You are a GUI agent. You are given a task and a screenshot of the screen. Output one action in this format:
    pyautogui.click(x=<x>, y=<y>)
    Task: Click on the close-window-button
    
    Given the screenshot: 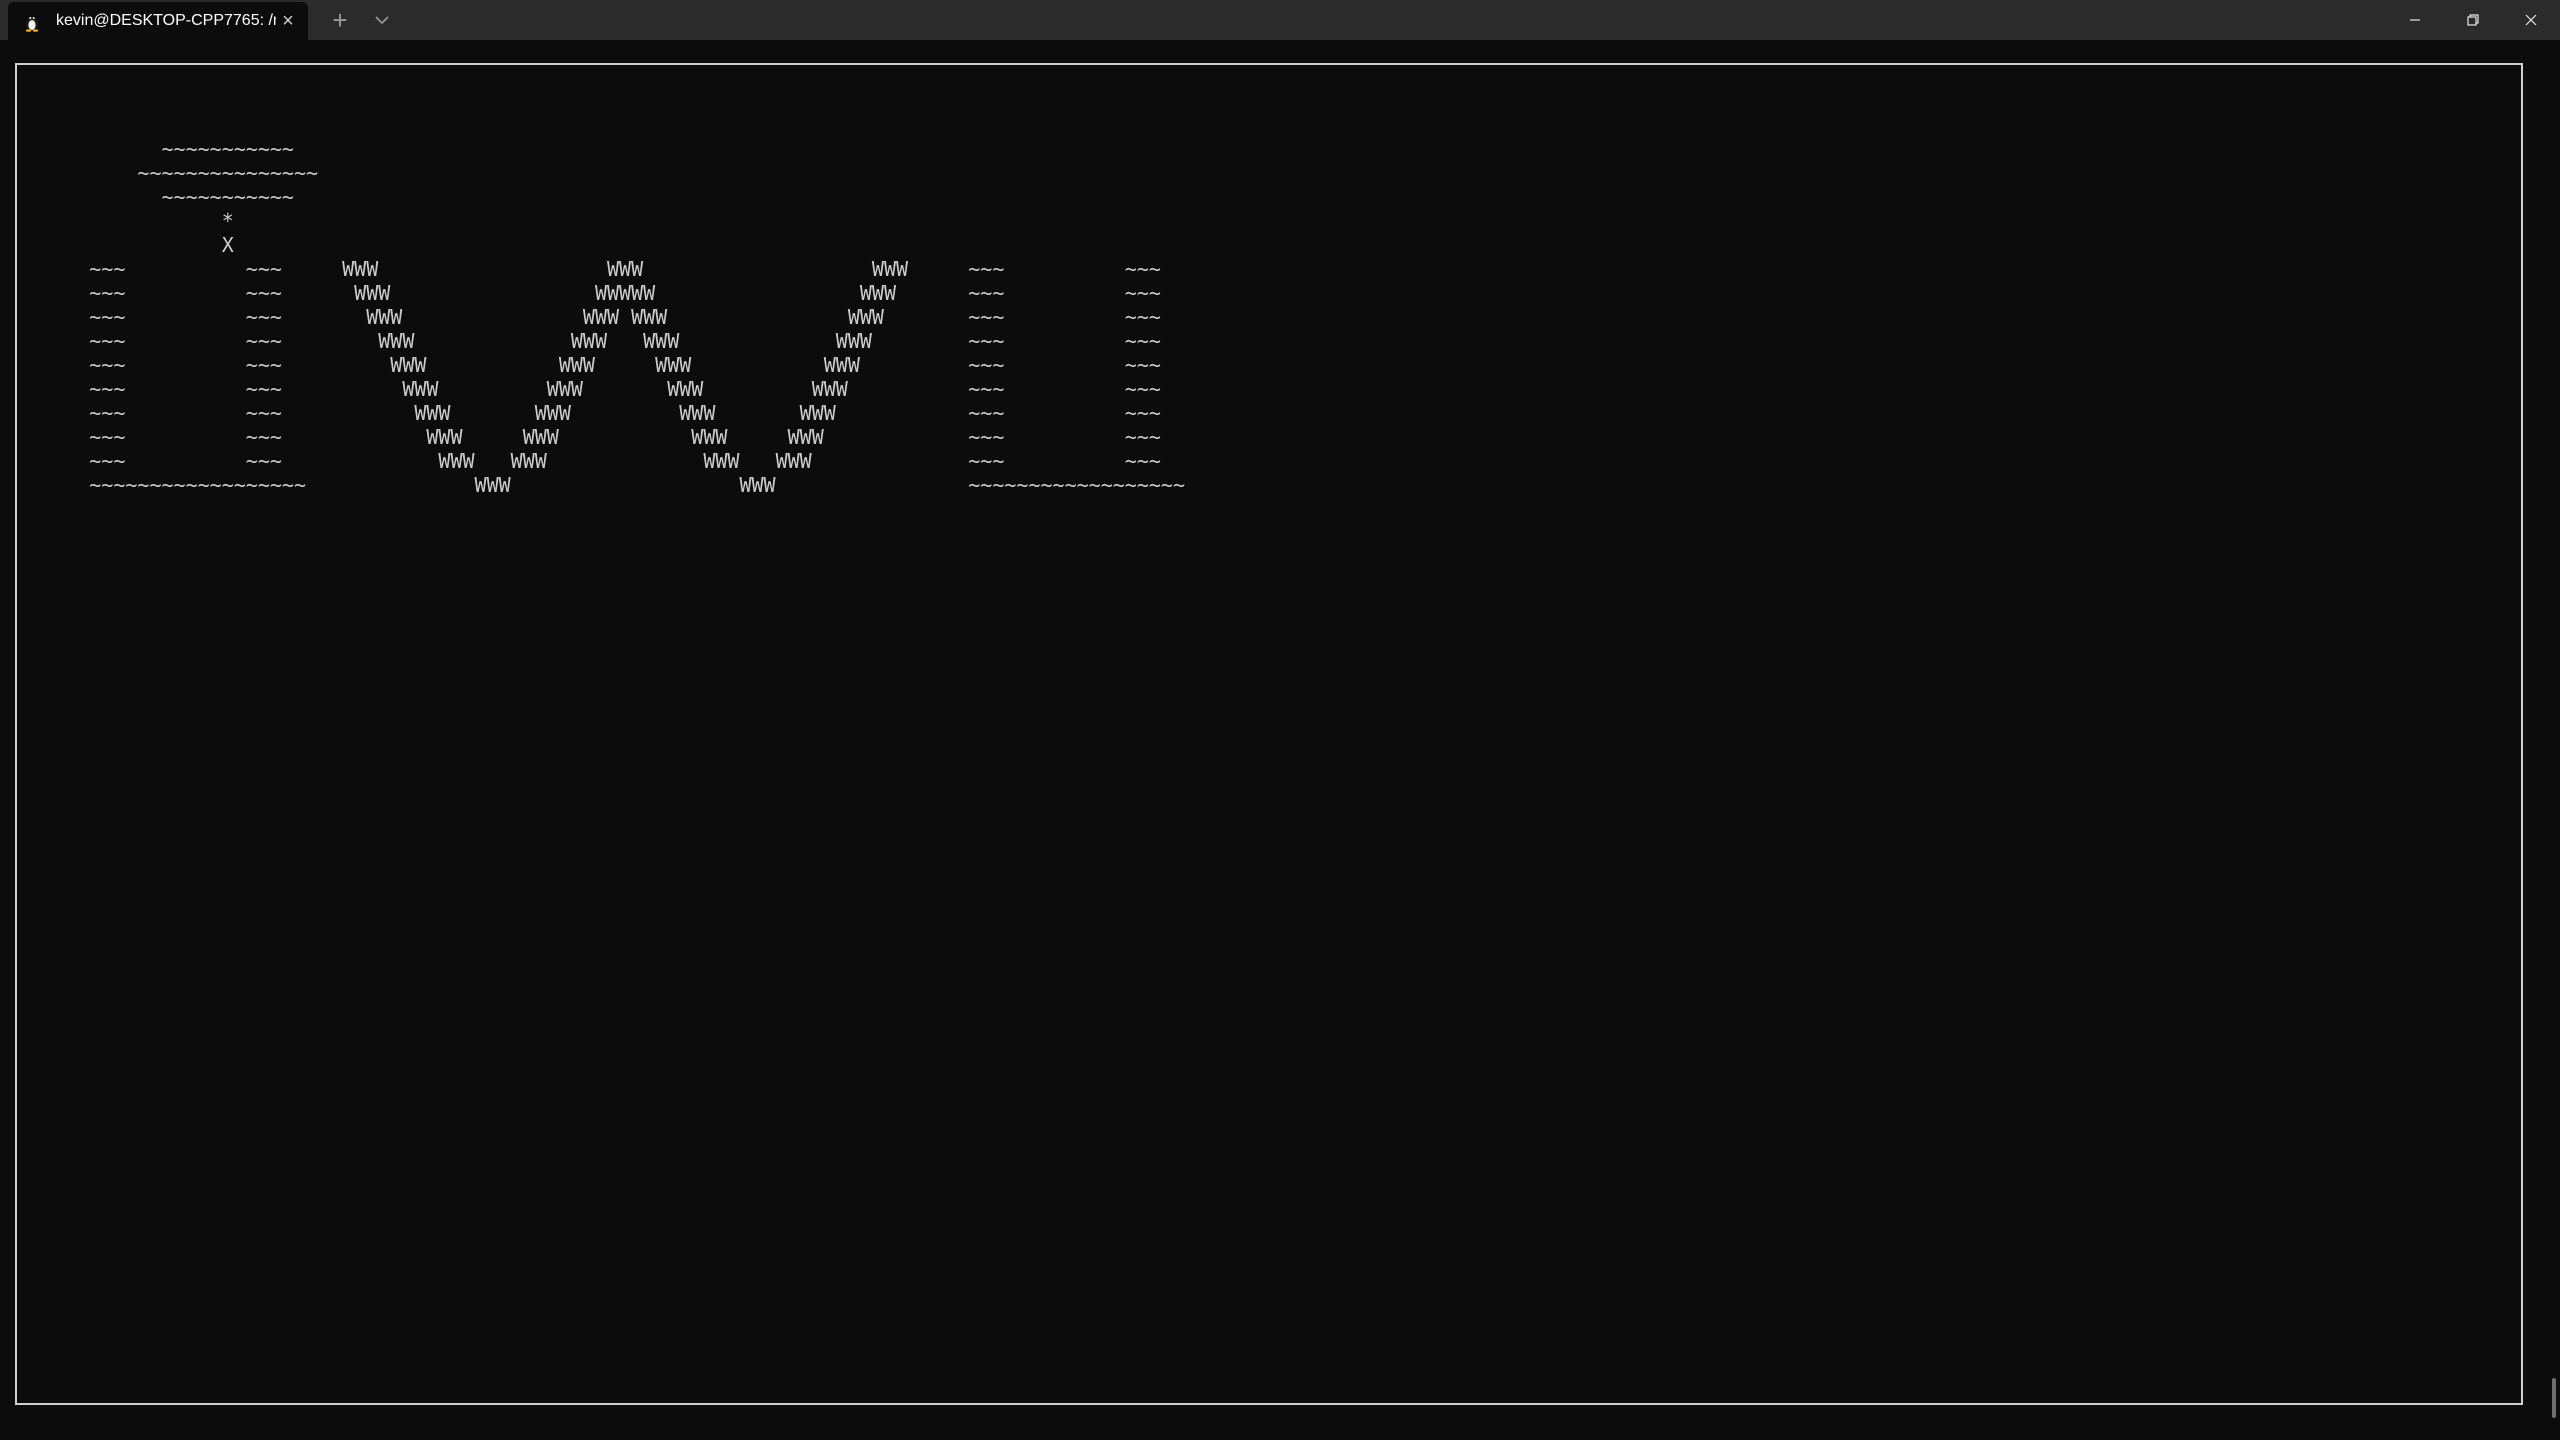 What is the action you would take?
    pyautogui.click(x=2531, y=20)
    